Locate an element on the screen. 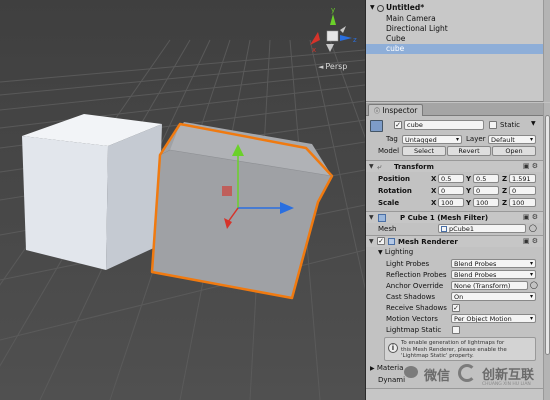 The width and height of the screenshot is (550, 400). unity-scene-icon is located at coordinates (380, 8).